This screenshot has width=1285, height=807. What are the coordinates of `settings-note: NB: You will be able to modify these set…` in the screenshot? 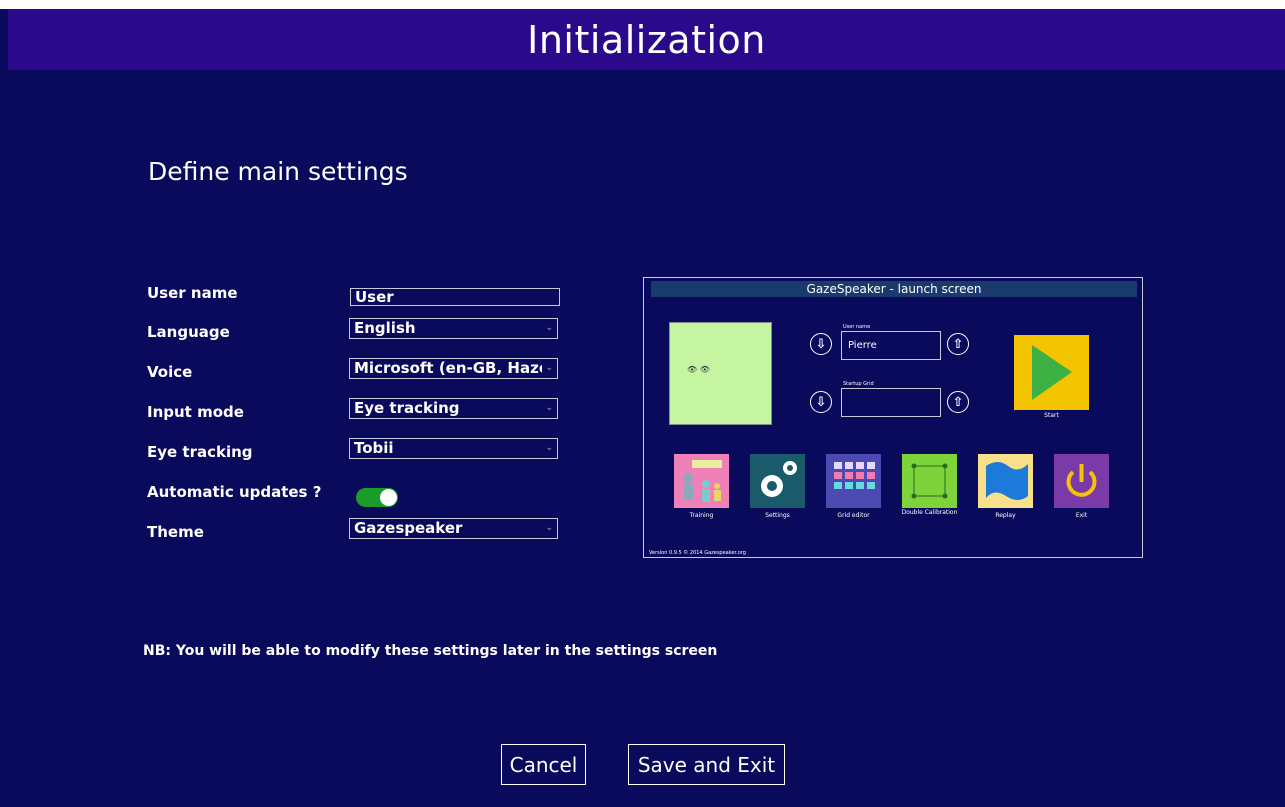 It's located at (430, 651).